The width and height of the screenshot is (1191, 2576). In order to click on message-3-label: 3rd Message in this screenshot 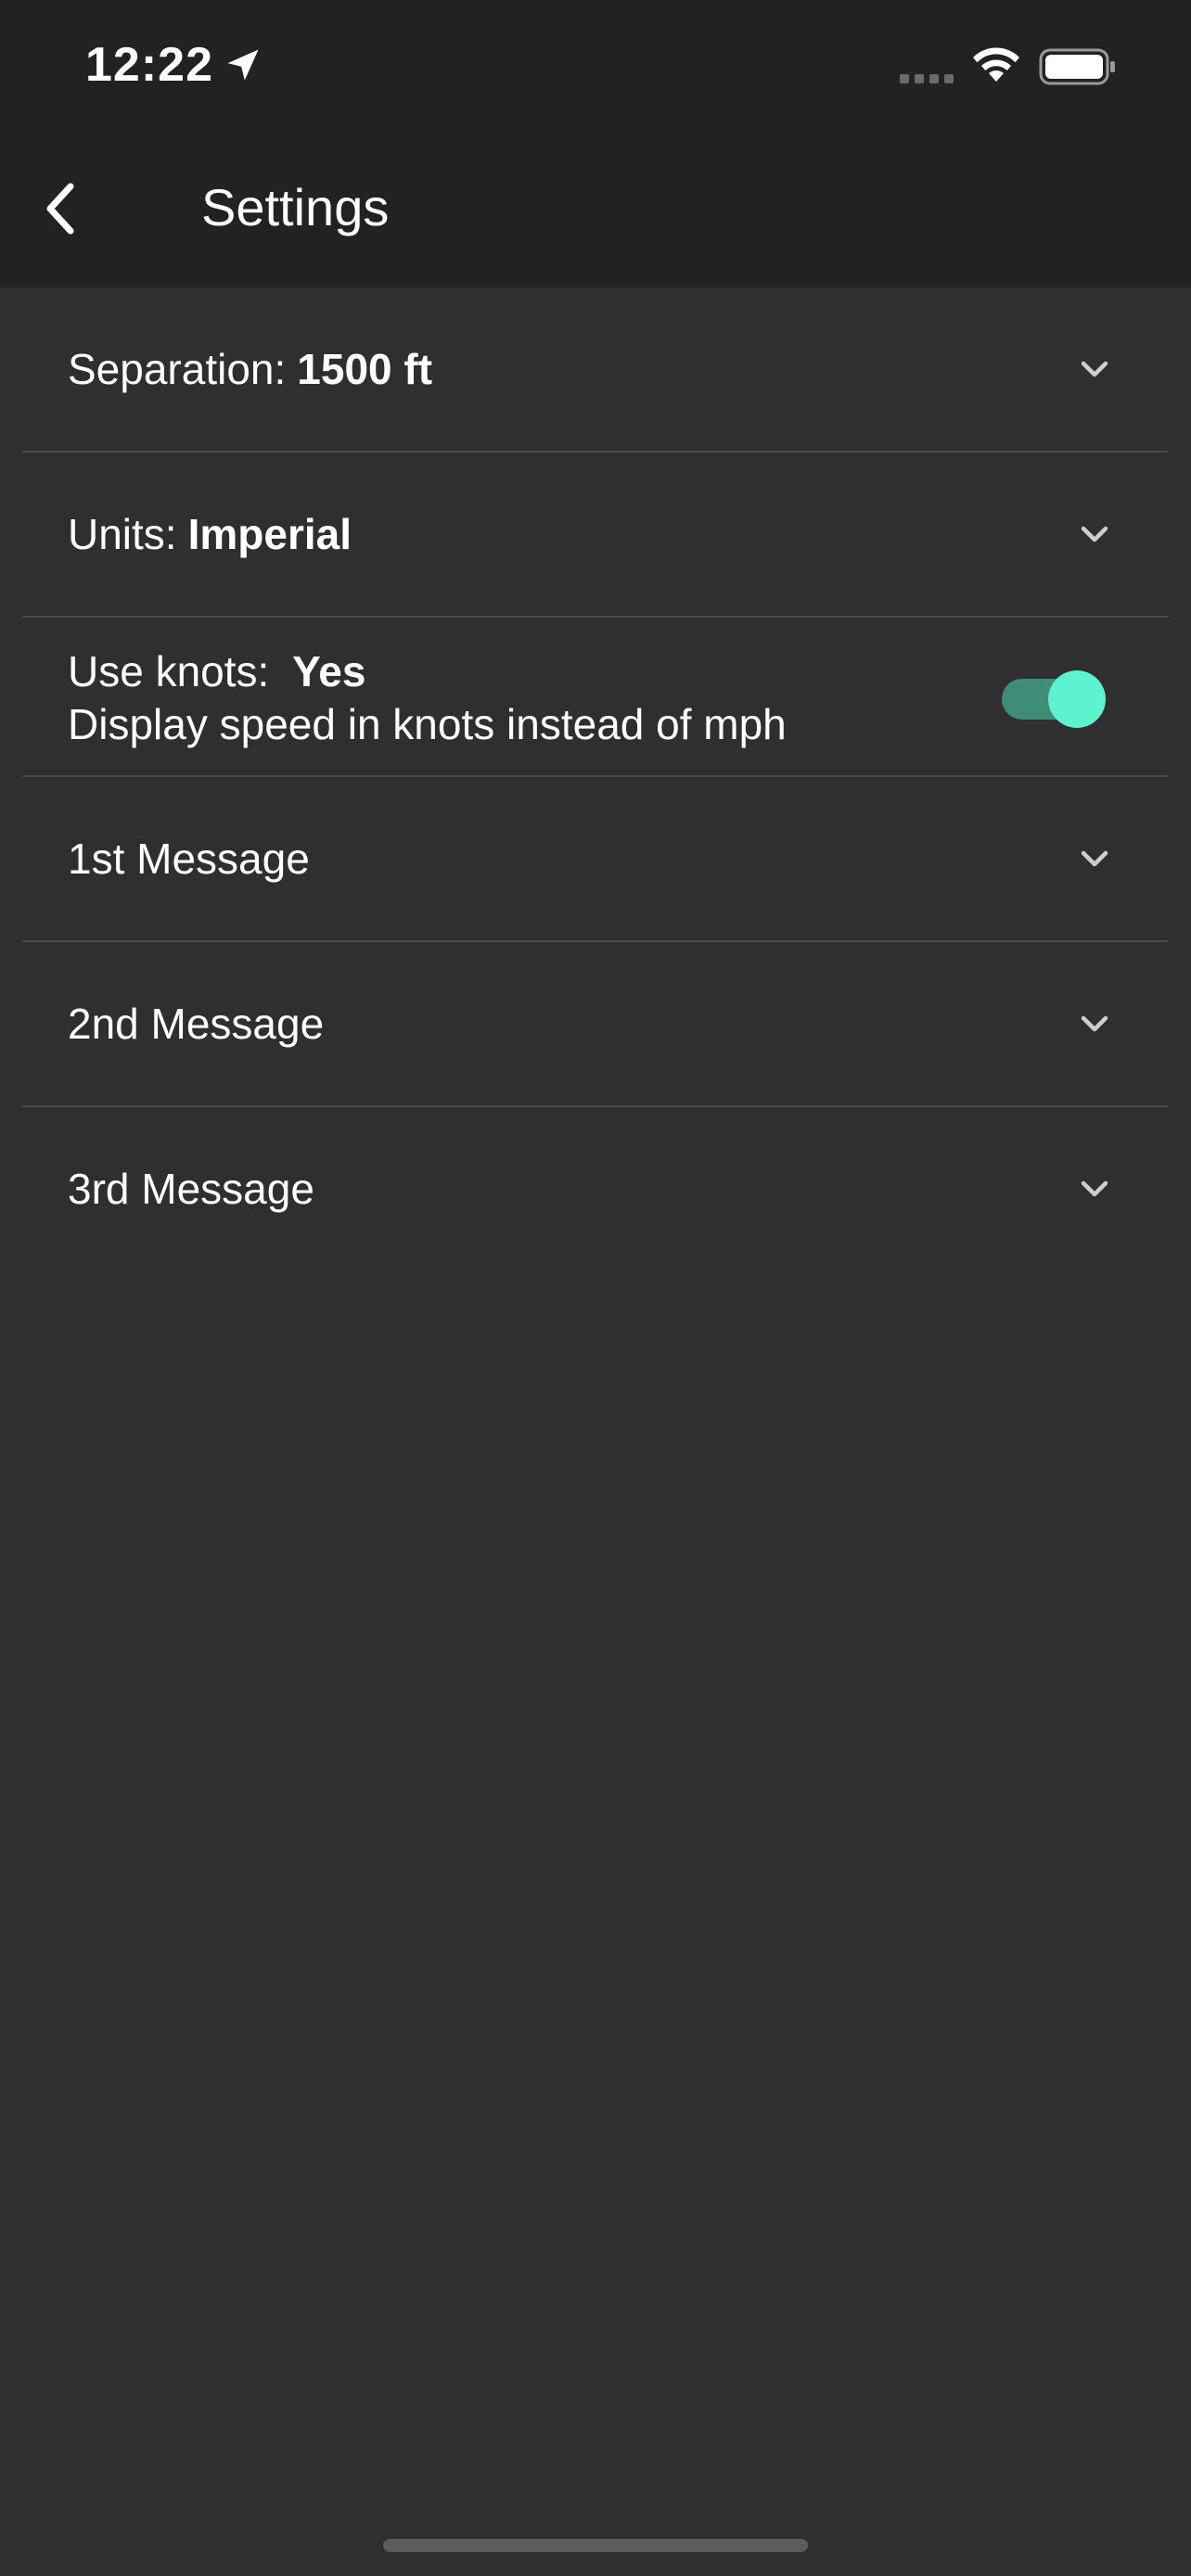, I will do `click(191, 1189)`.